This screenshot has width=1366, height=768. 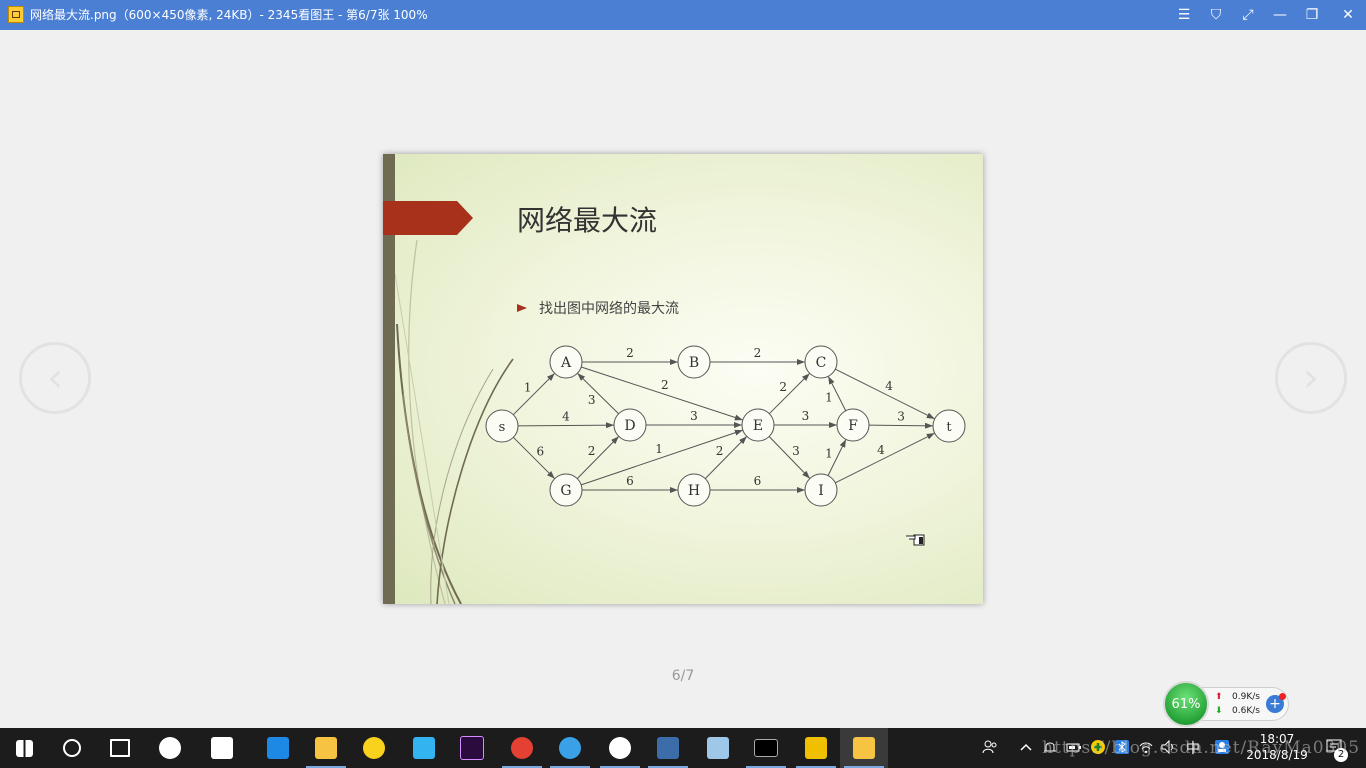 I want to click on pinwheel-icon, so click(x=170, y=748).